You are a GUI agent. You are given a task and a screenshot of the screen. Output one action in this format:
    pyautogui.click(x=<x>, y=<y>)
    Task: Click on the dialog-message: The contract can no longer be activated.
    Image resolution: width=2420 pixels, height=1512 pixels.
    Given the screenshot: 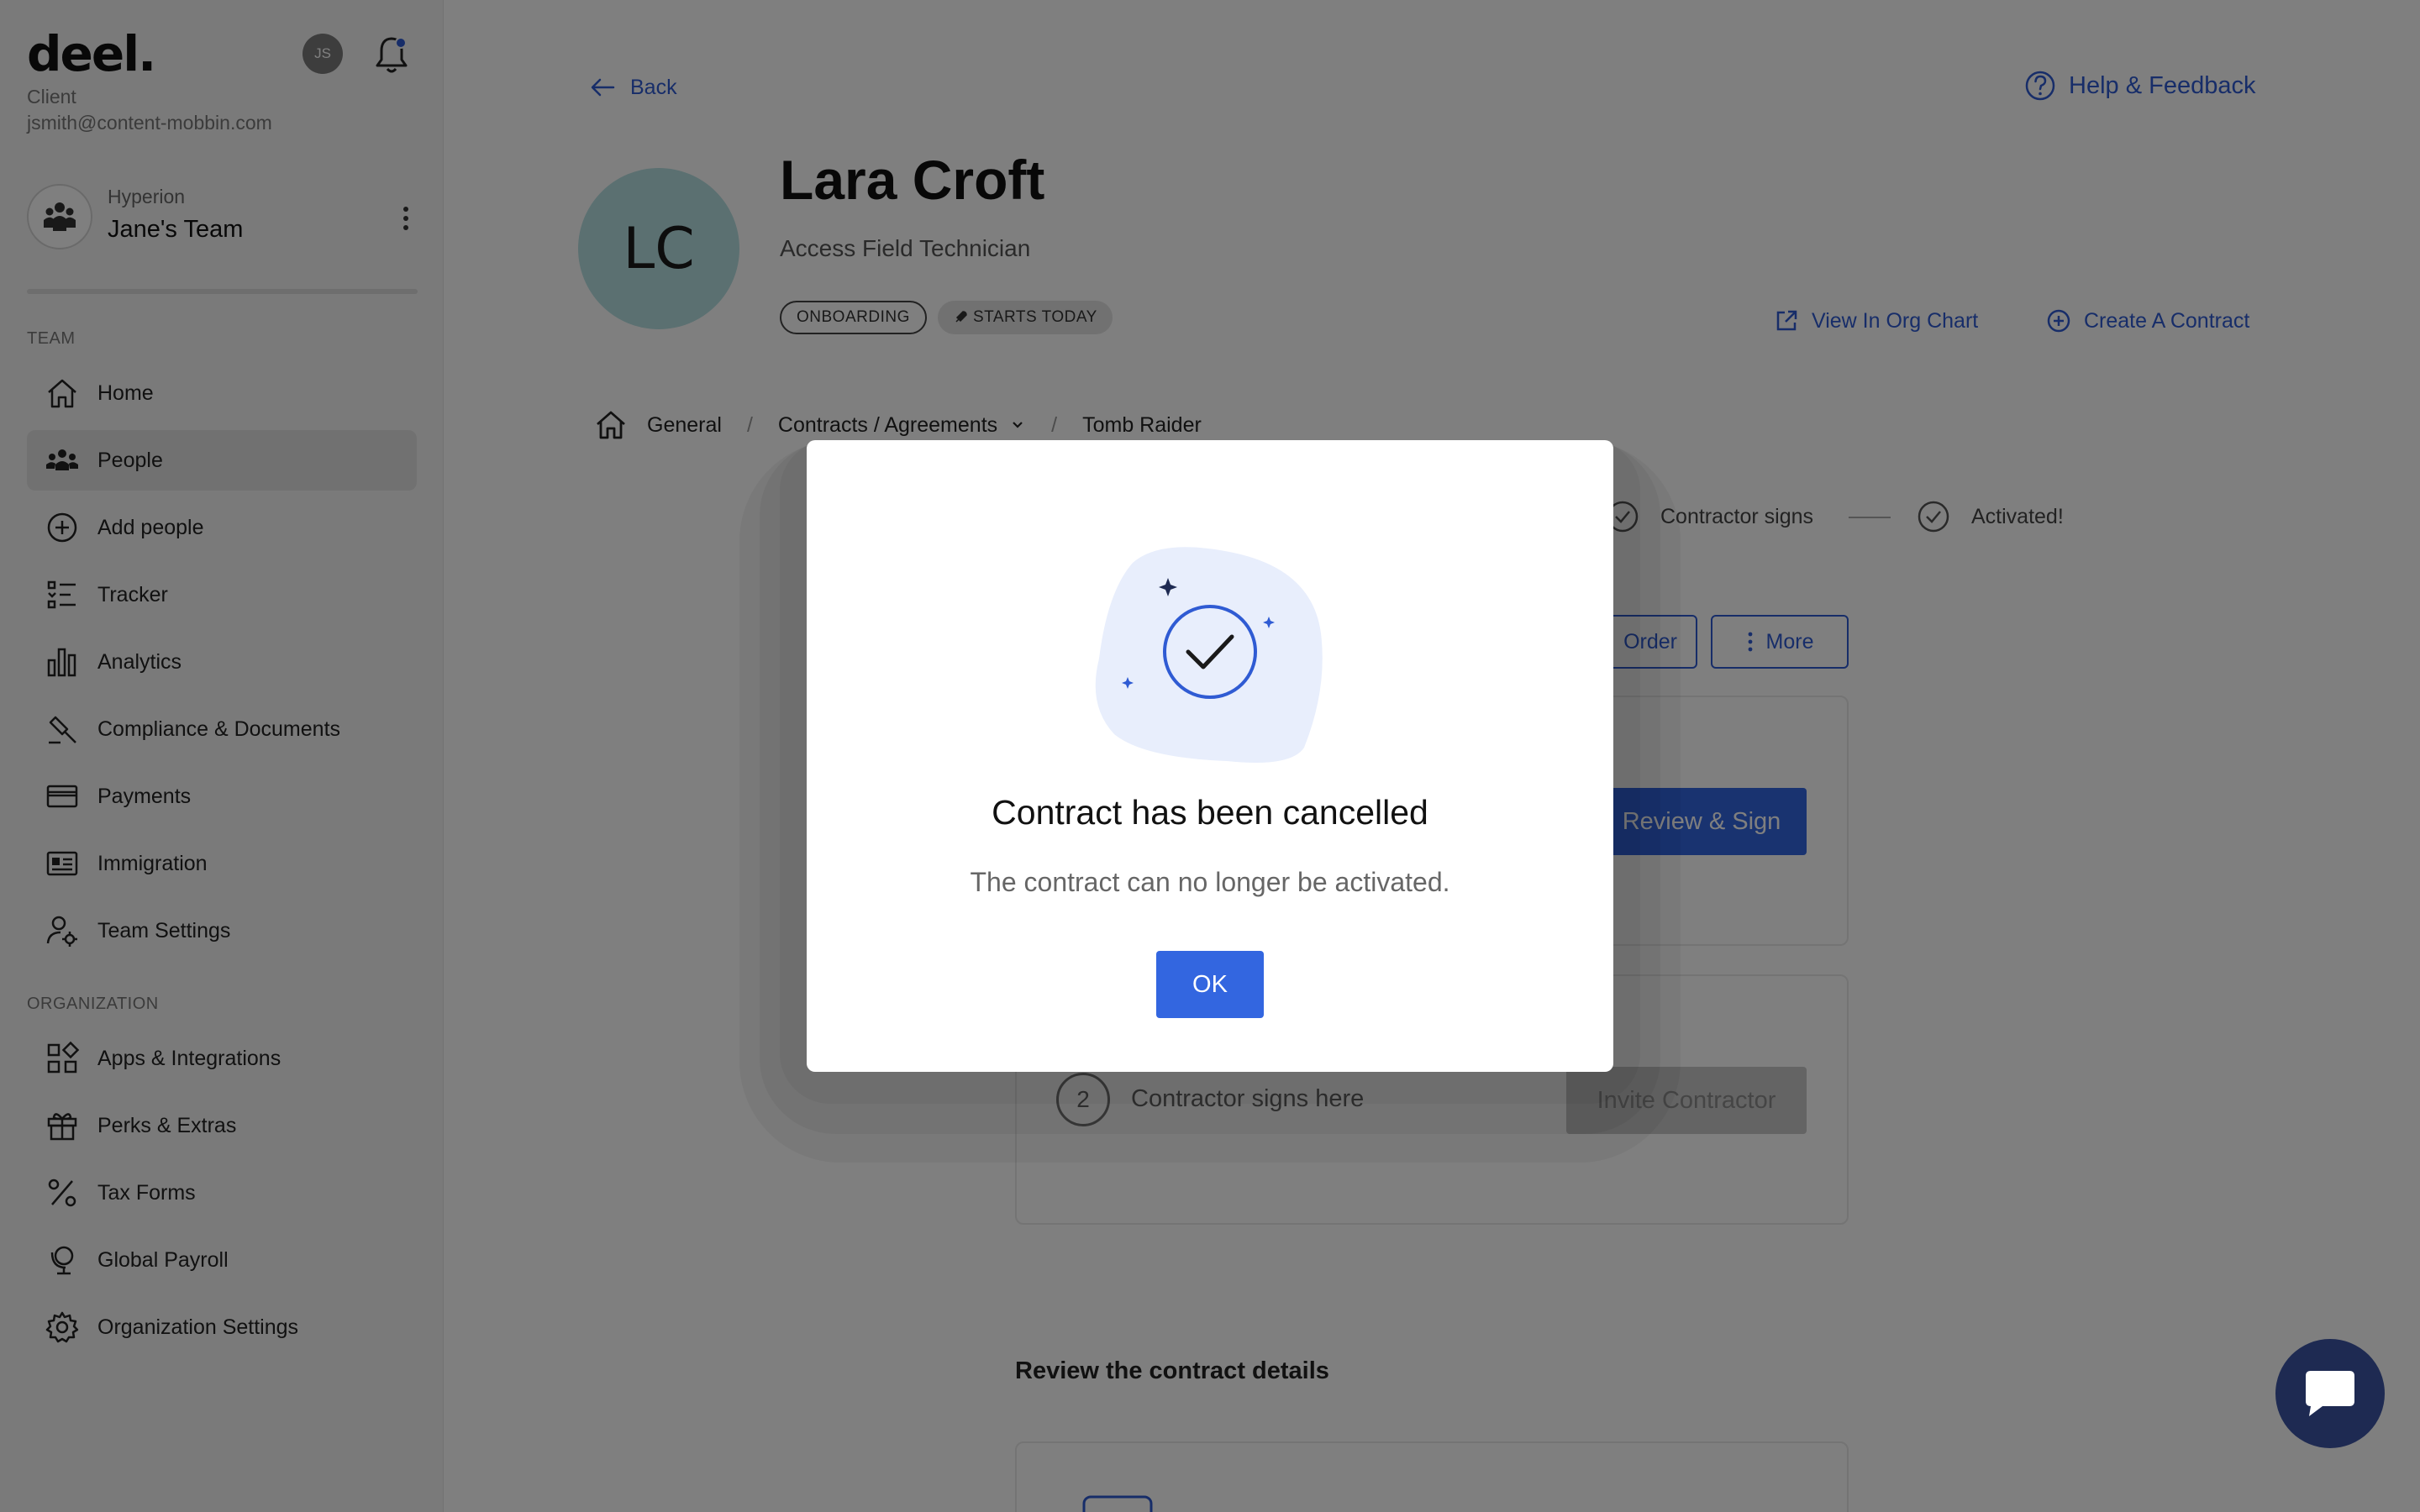 What is the action you would take?
    pyautogui.click(x=1210, y=882)
    